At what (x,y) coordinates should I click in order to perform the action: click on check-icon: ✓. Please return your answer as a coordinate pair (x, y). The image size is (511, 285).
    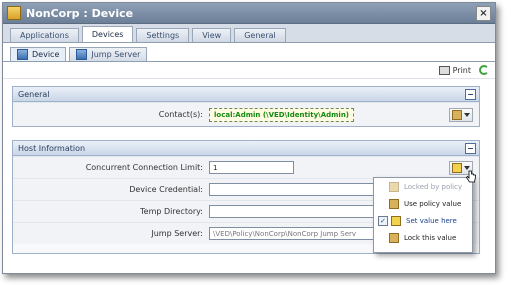
    Looking at the image, I should click on (383, 220).